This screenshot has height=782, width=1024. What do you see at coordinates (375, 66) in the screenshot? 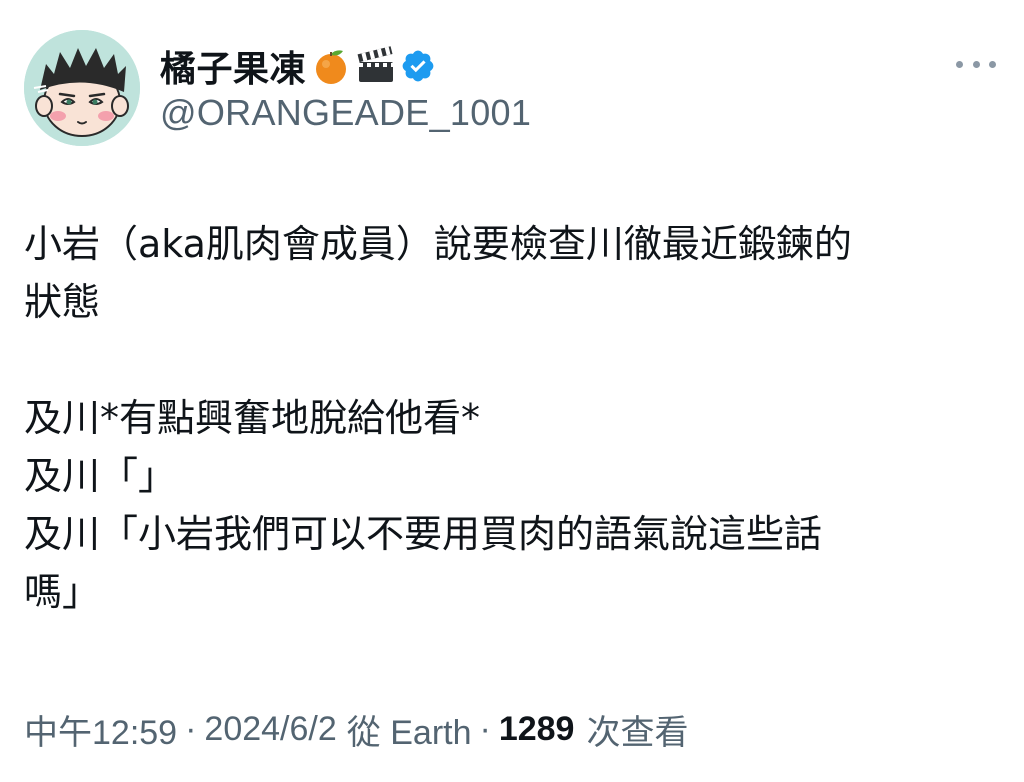
I see `clapper-board-icon` at bounding box center [375, 66].